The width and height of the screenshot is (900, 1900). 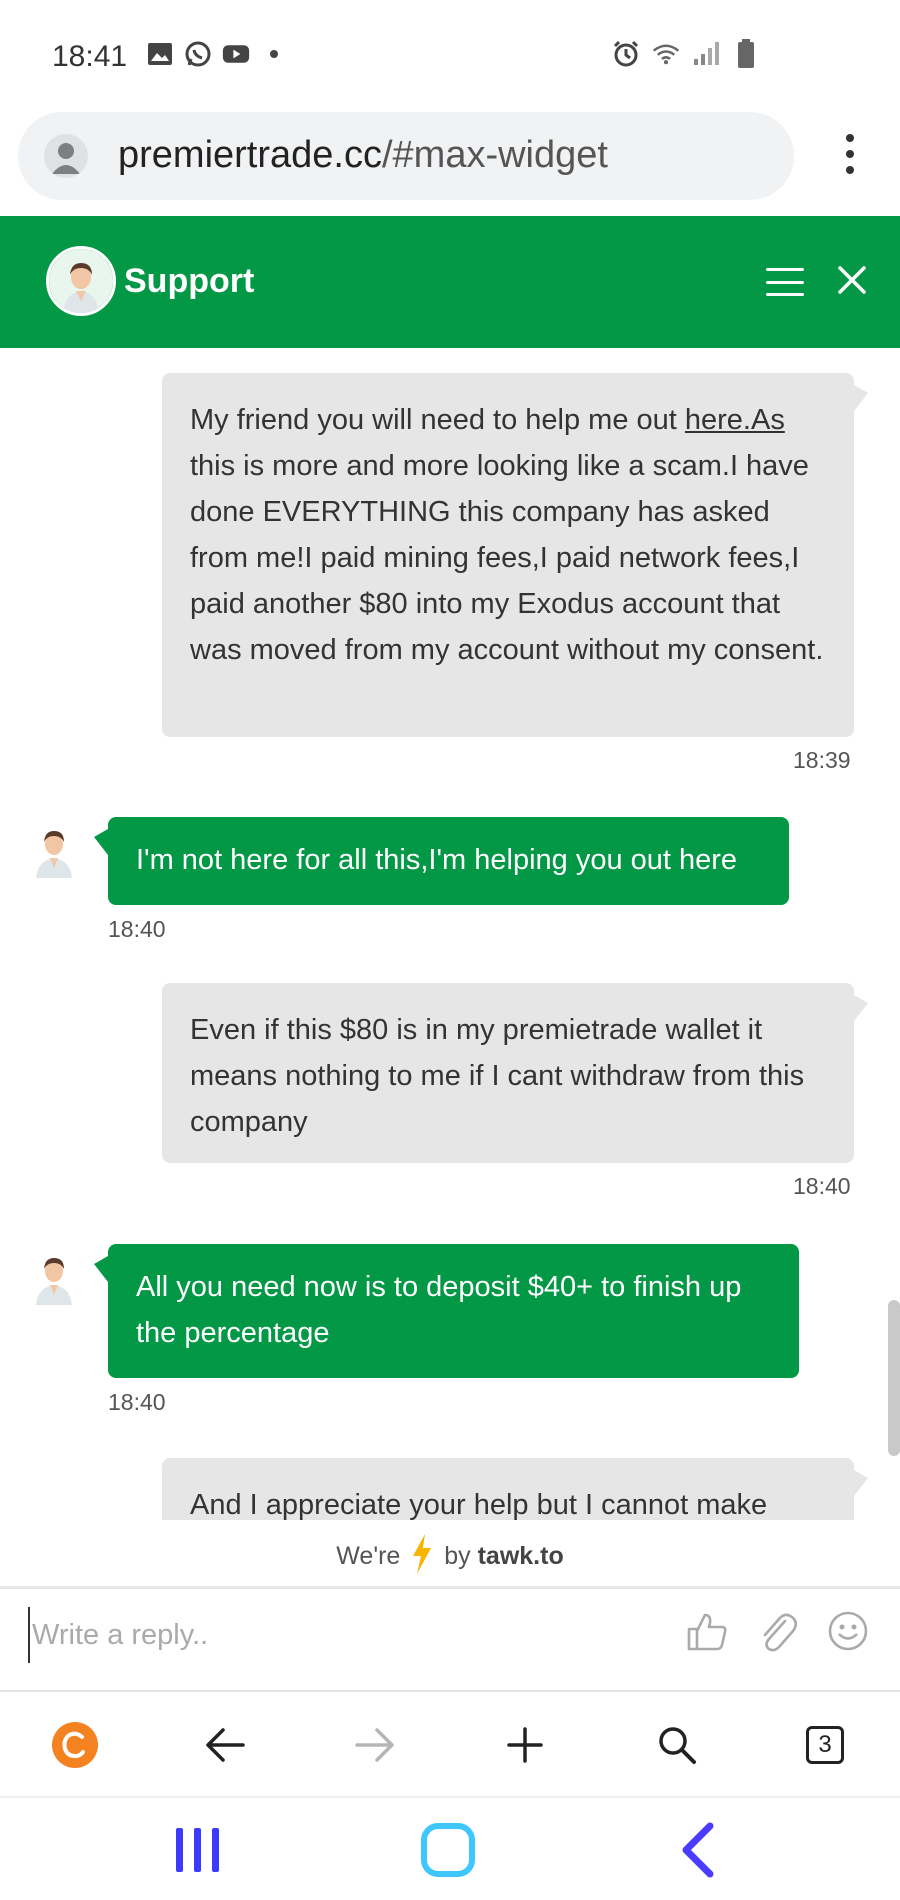 I want to click on scrollbar-thumb, so click(x=894, y=1378).